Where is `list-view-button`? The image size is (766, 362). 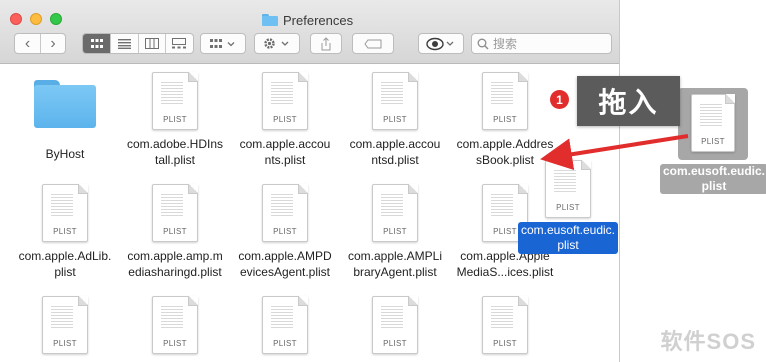 list-view-button is located at coordinates (125, 43).